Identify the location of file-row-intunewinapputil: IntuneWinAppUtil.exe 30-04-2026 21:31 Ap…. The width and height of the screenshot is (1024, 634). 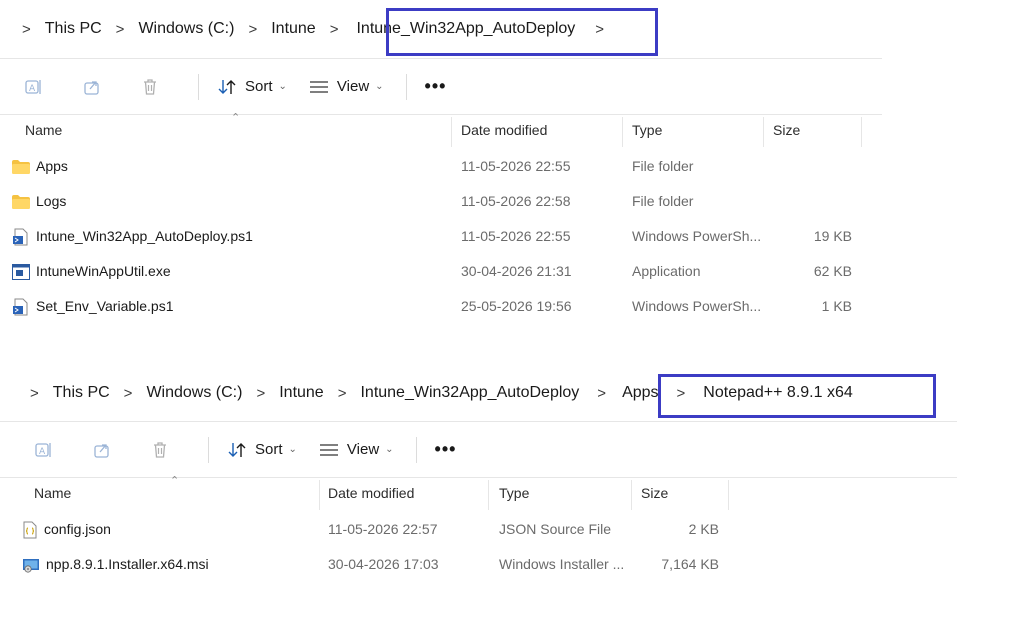
(441, 271).